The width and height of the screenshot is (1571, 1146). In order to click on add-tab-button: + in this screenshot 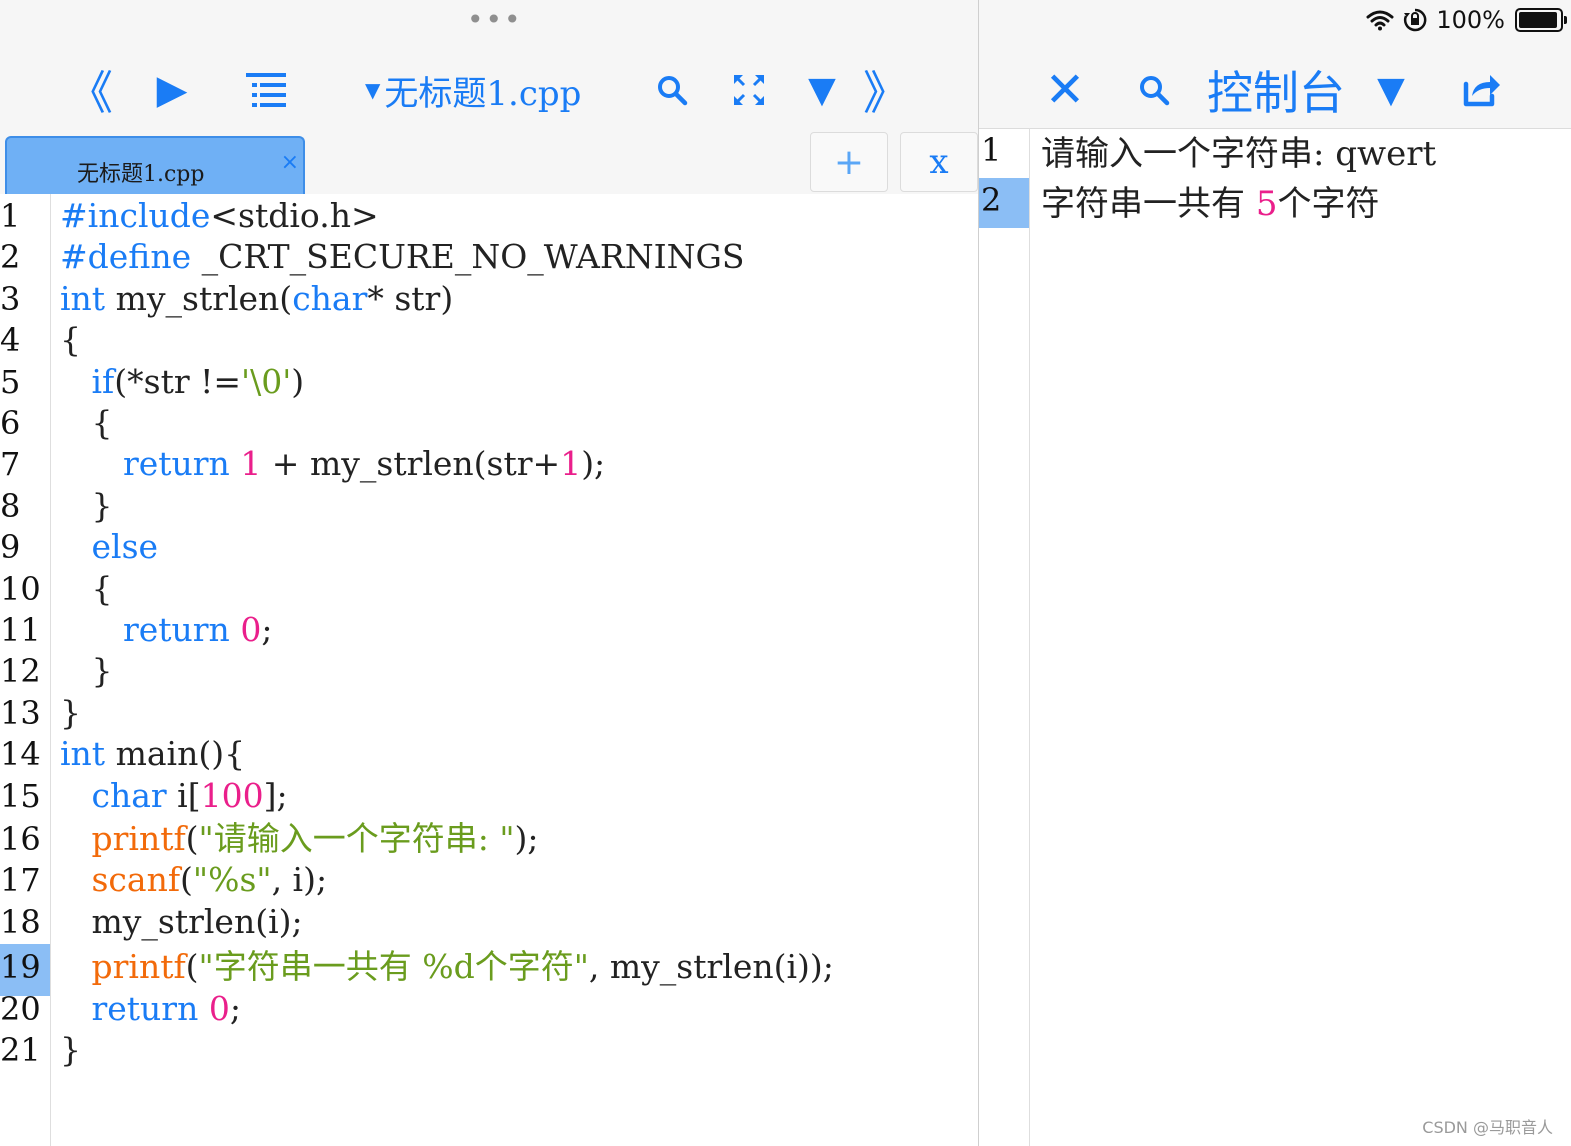, I will do `click(849, 162)`.